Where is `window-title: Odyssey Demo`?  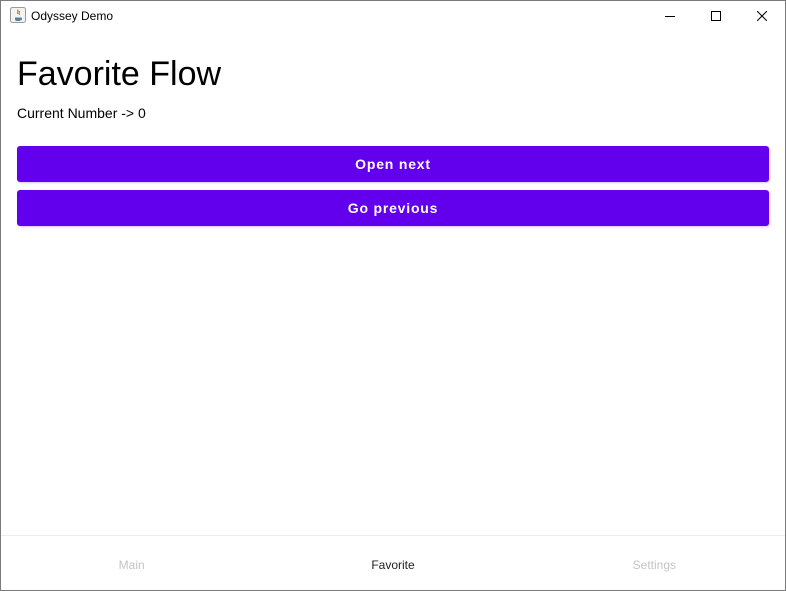
window-title: Odyssey Demo is located at coordinates (72, 16).